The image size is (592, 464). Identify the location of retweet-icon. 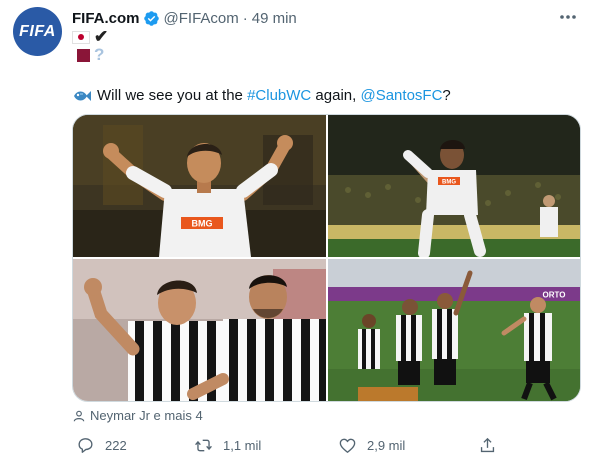
(203, 445).